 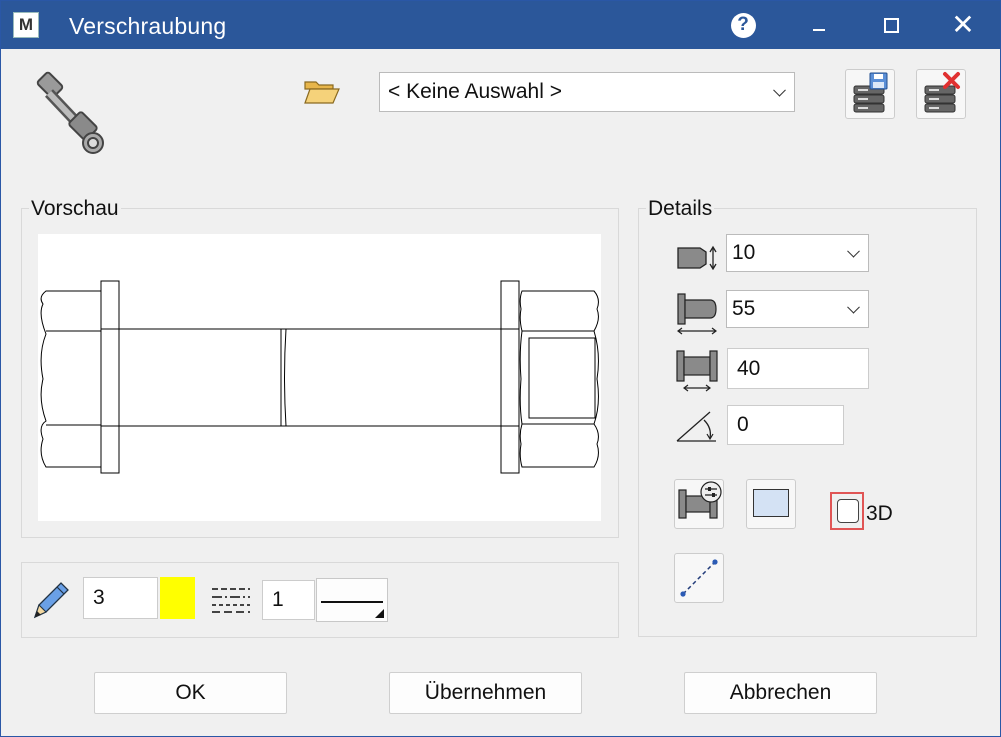 I want to click on solid-line-icon, so click(x=352, y=602).